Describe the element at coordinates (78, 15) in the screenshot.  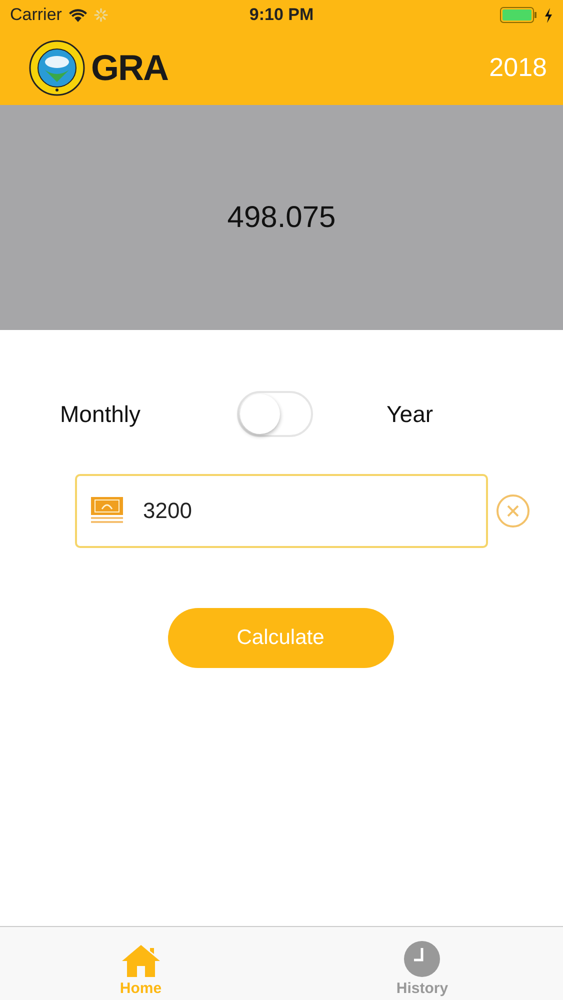
I see `wifi-icon` at that location.